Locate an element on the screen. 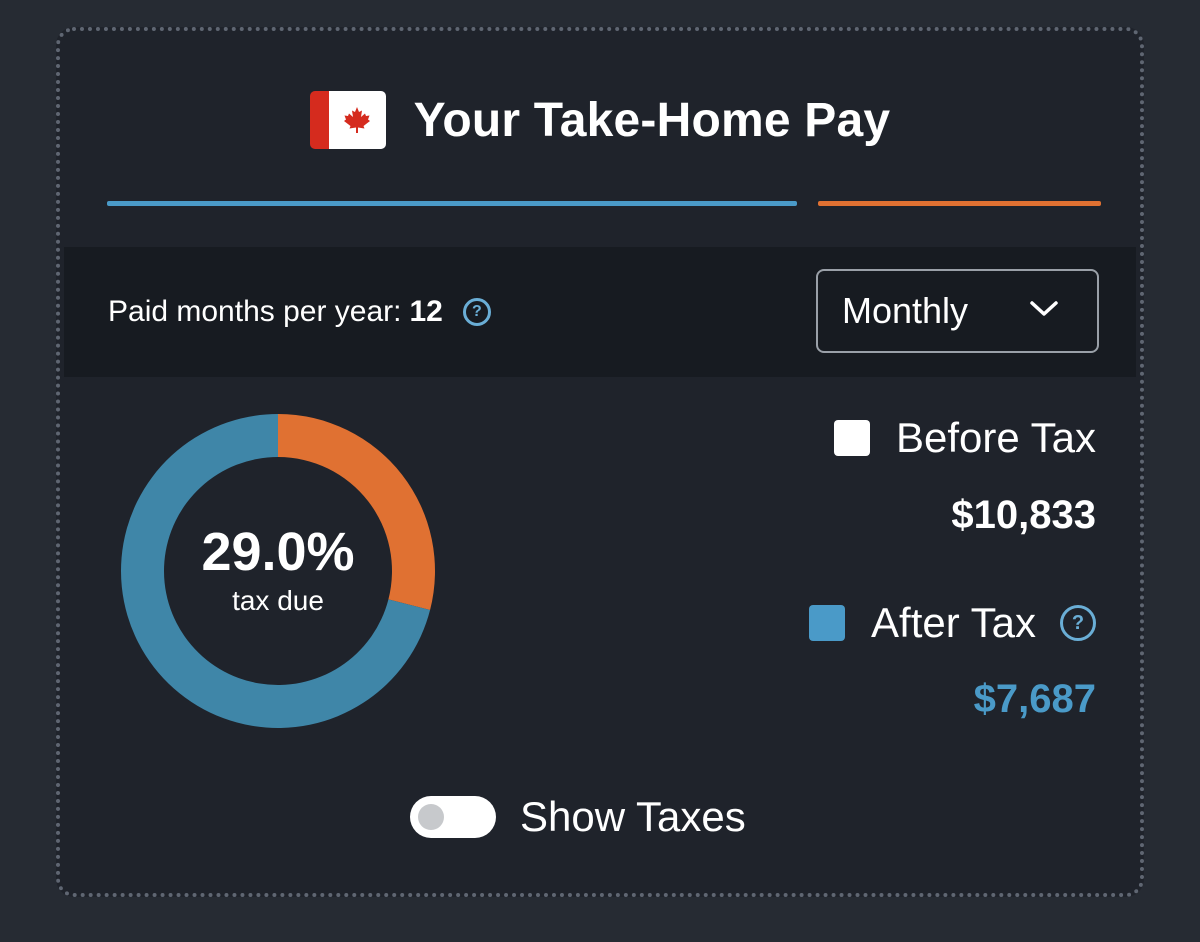 The image size is (1200, 942). toggle-knob is located at coordinates (431, 817).